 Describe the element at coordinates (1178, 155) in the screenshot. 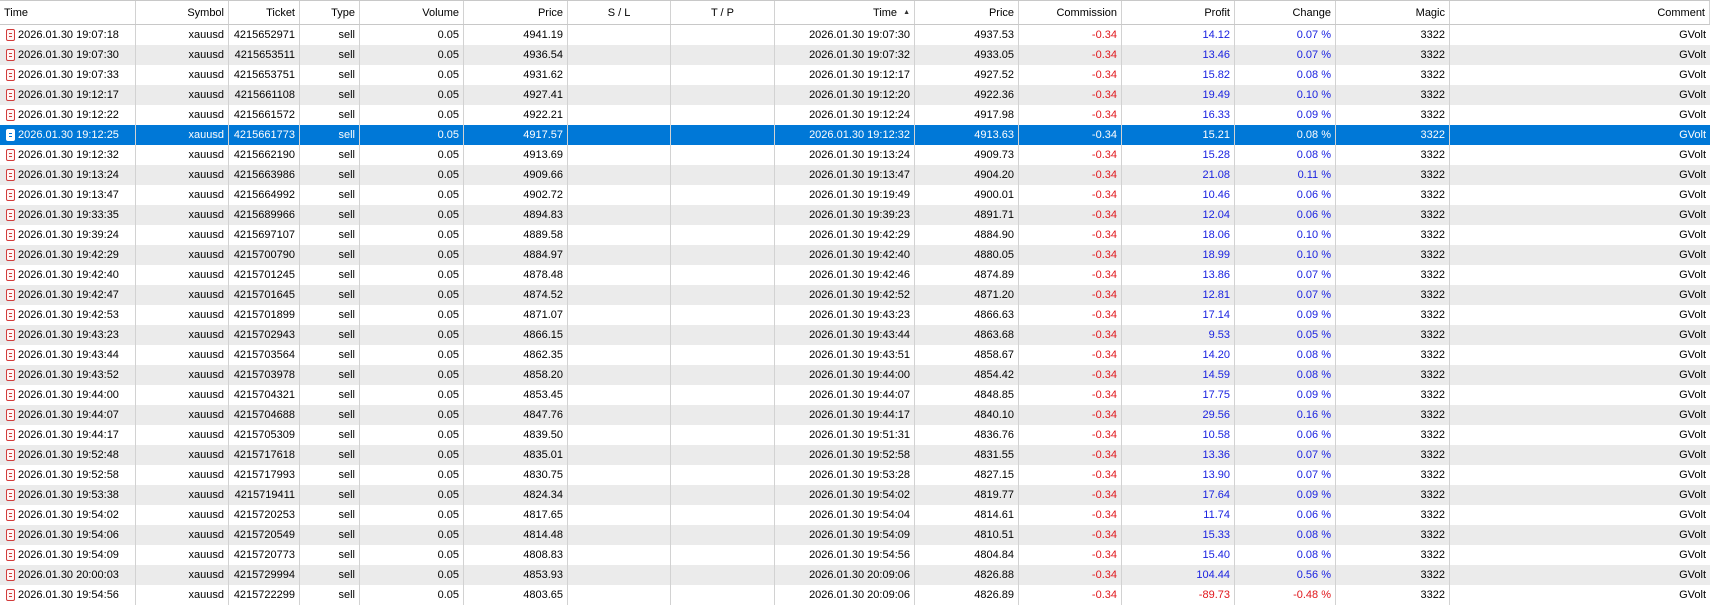

I see `profit-cell: 15.28` at that location.